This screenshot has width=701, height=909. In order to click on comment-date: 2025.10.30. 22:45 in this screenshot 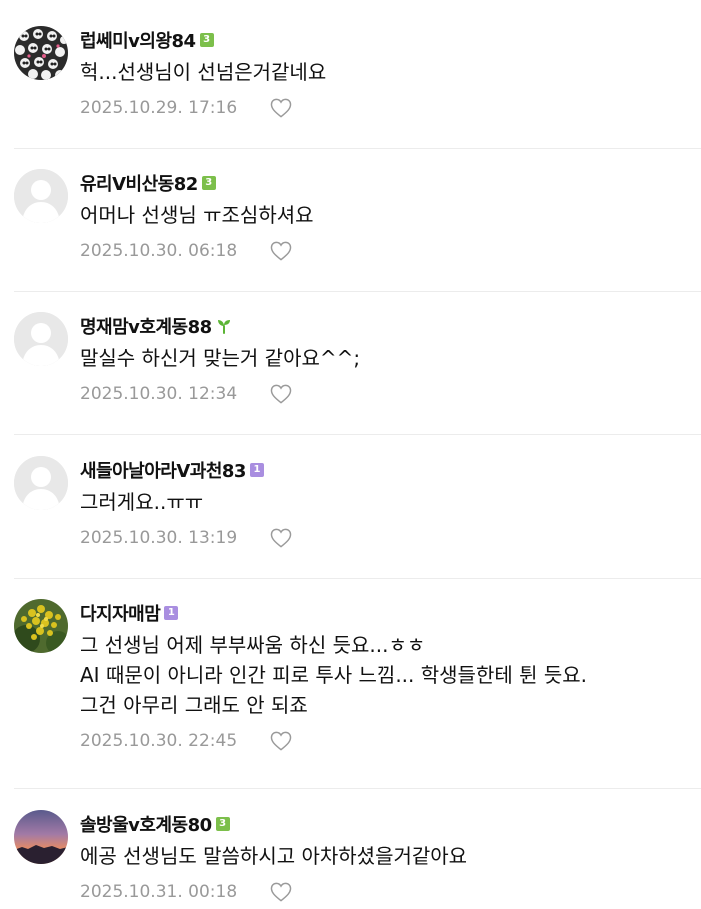, I will do `click(159, 741)`.